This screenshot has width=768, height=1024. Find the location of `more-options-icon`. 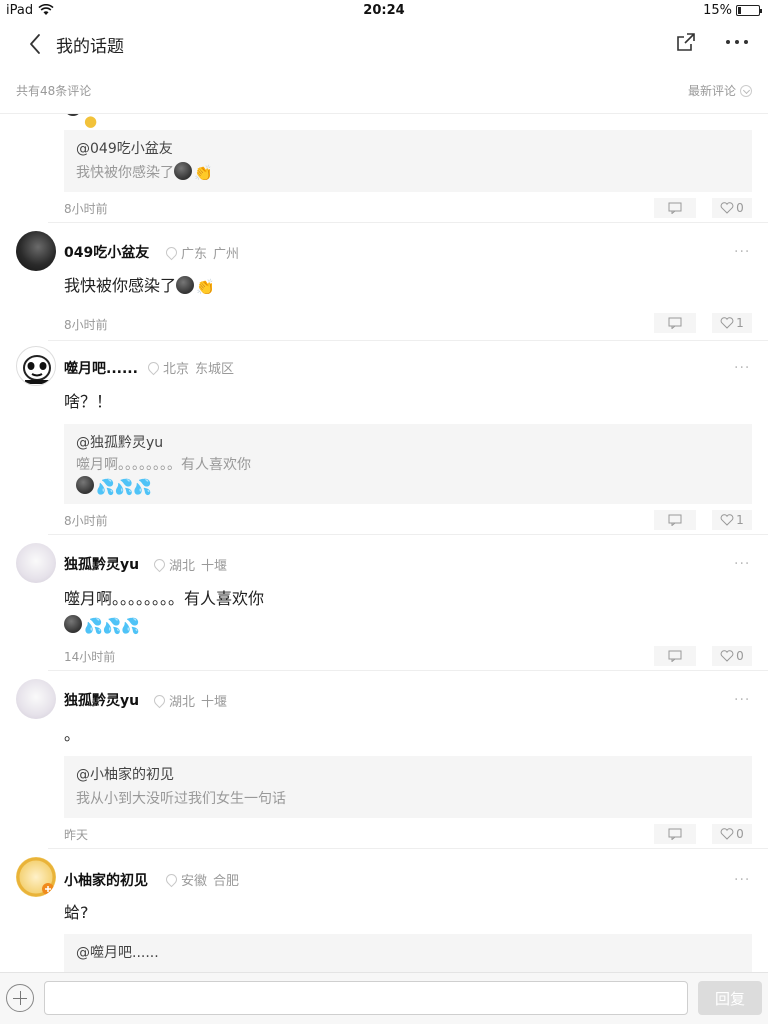

more-options-icon is located at coordinates (737, 42).